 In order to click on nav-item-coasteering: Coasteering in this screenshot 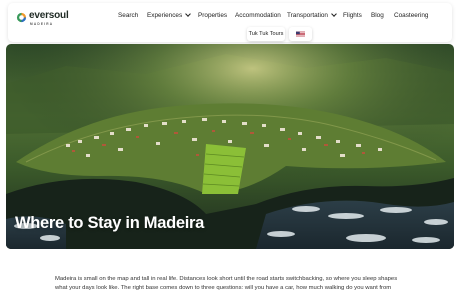, I will do `click(411, 15)`.